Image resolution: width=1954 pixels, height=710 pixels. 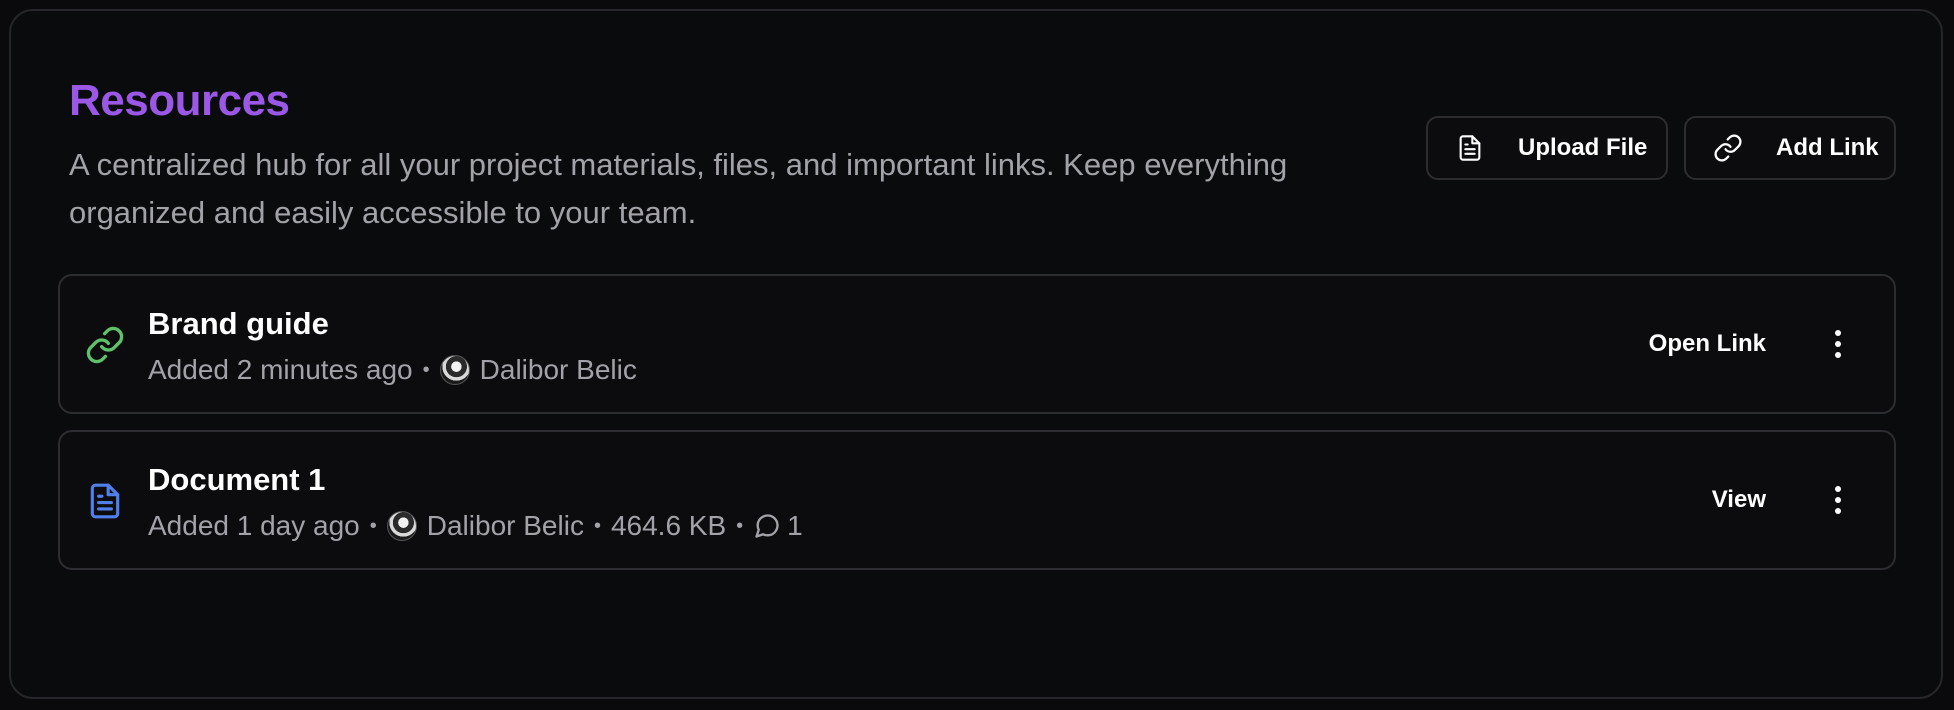 I want to click on open-link-button: Open Link, so click(x=1707, y=344).